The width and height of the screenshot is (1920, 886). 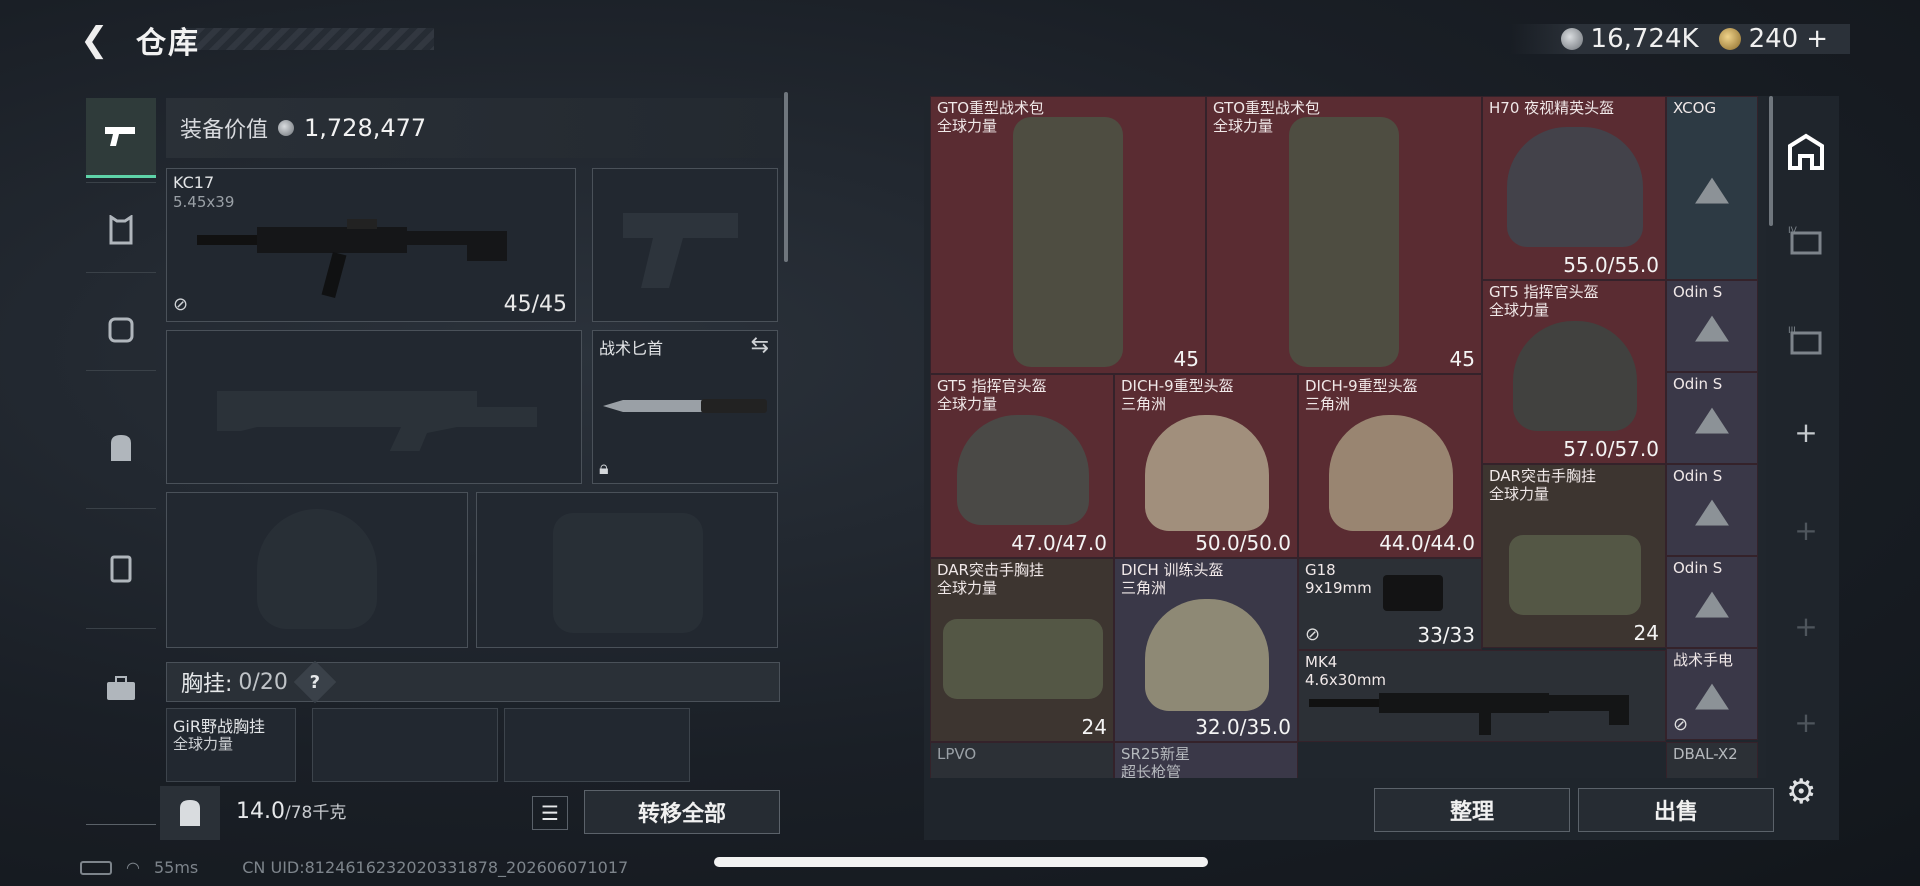 I want to click on storage-item: GT5 指挥官头盔 全球力量 47.0/47.0, so click(x=1022, y=466).